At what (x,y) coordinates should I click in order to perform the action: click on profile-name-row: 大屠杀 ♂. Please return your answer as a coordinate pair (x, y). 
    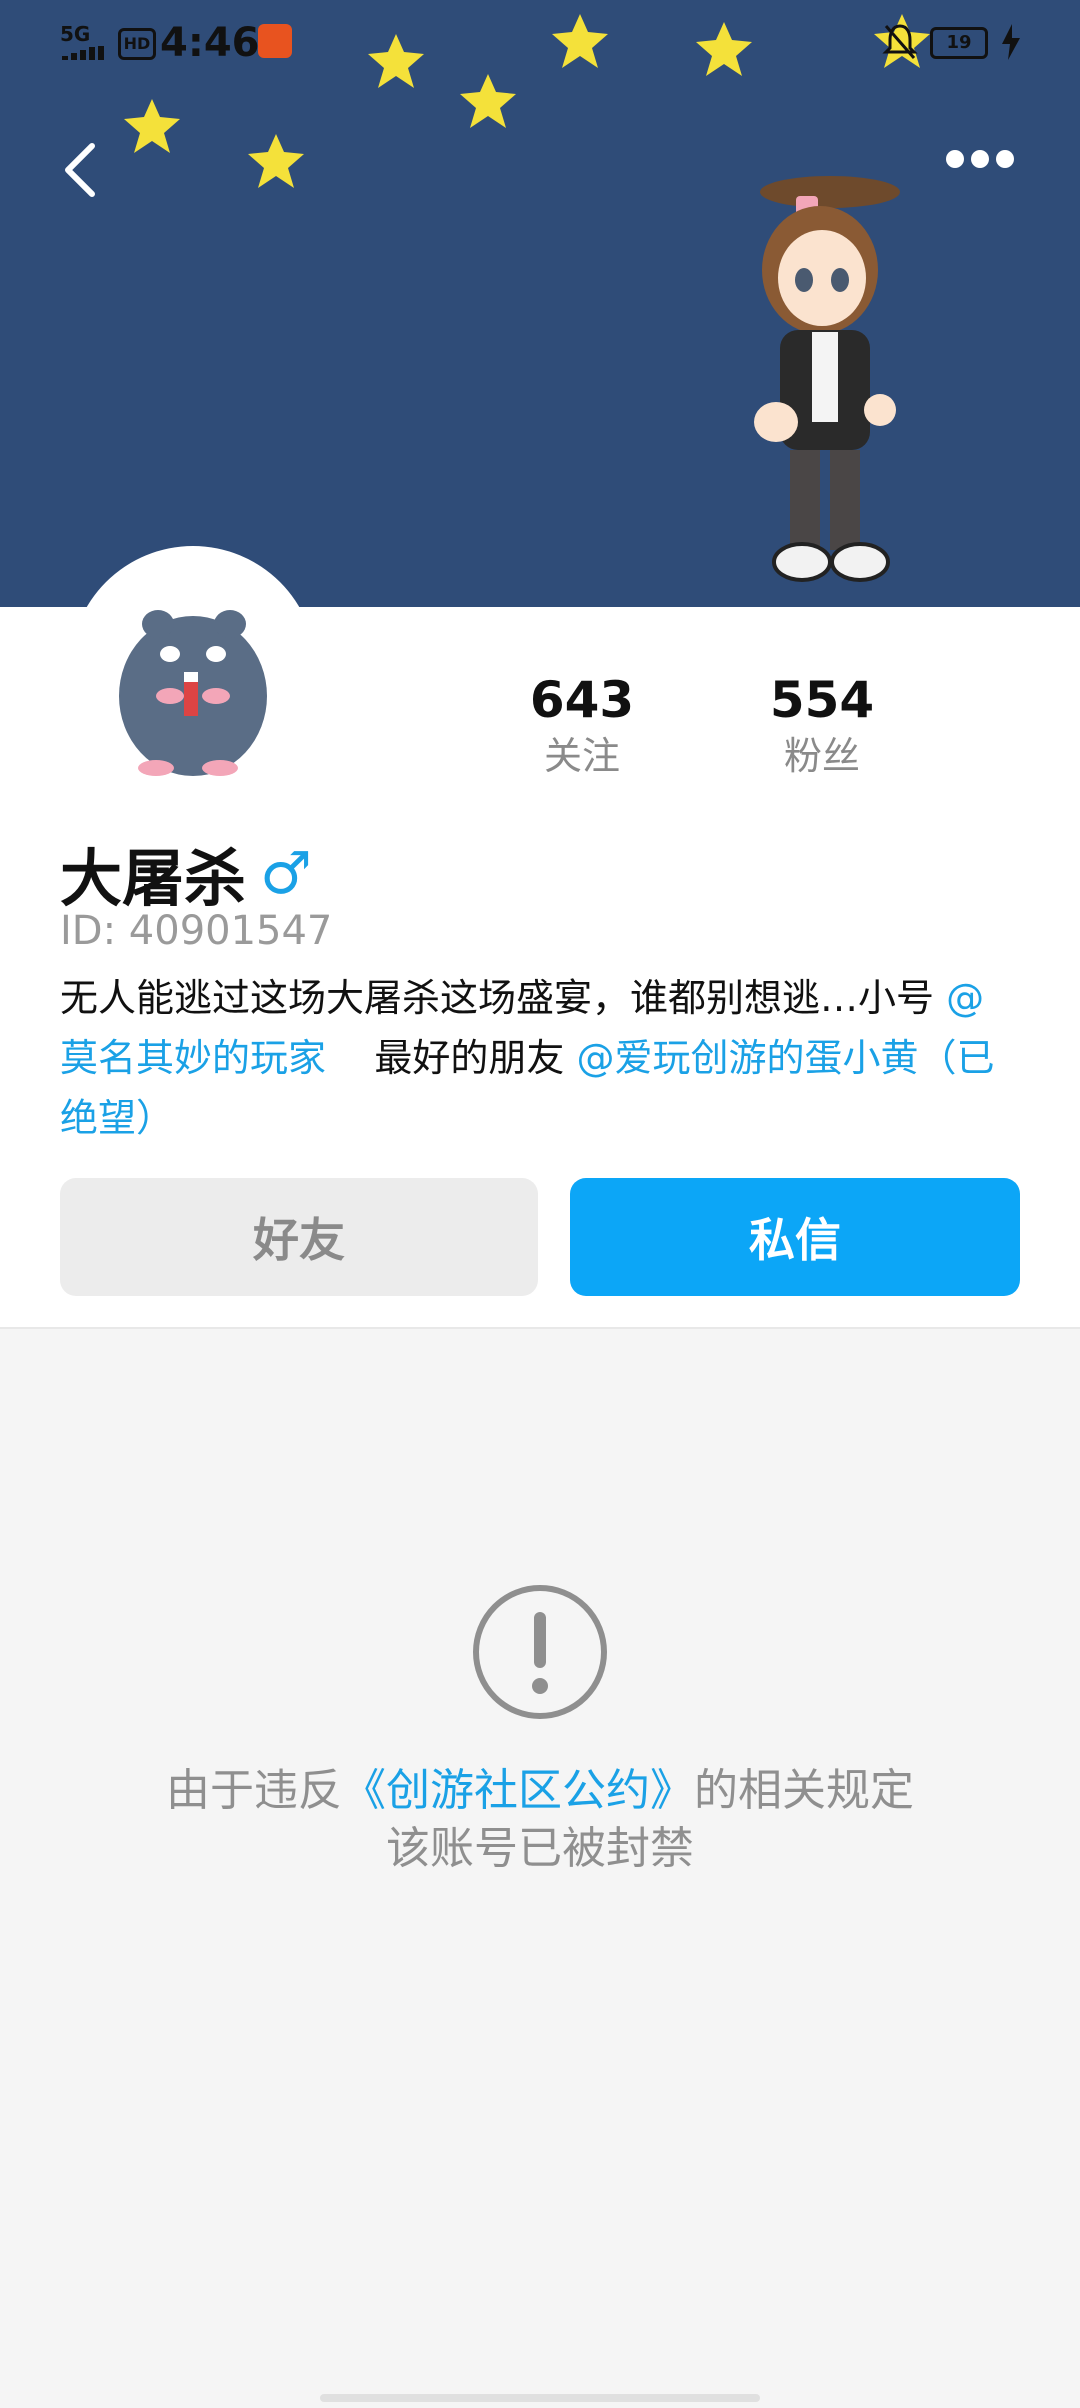
    Looking at the image, I should click on (186, 873).